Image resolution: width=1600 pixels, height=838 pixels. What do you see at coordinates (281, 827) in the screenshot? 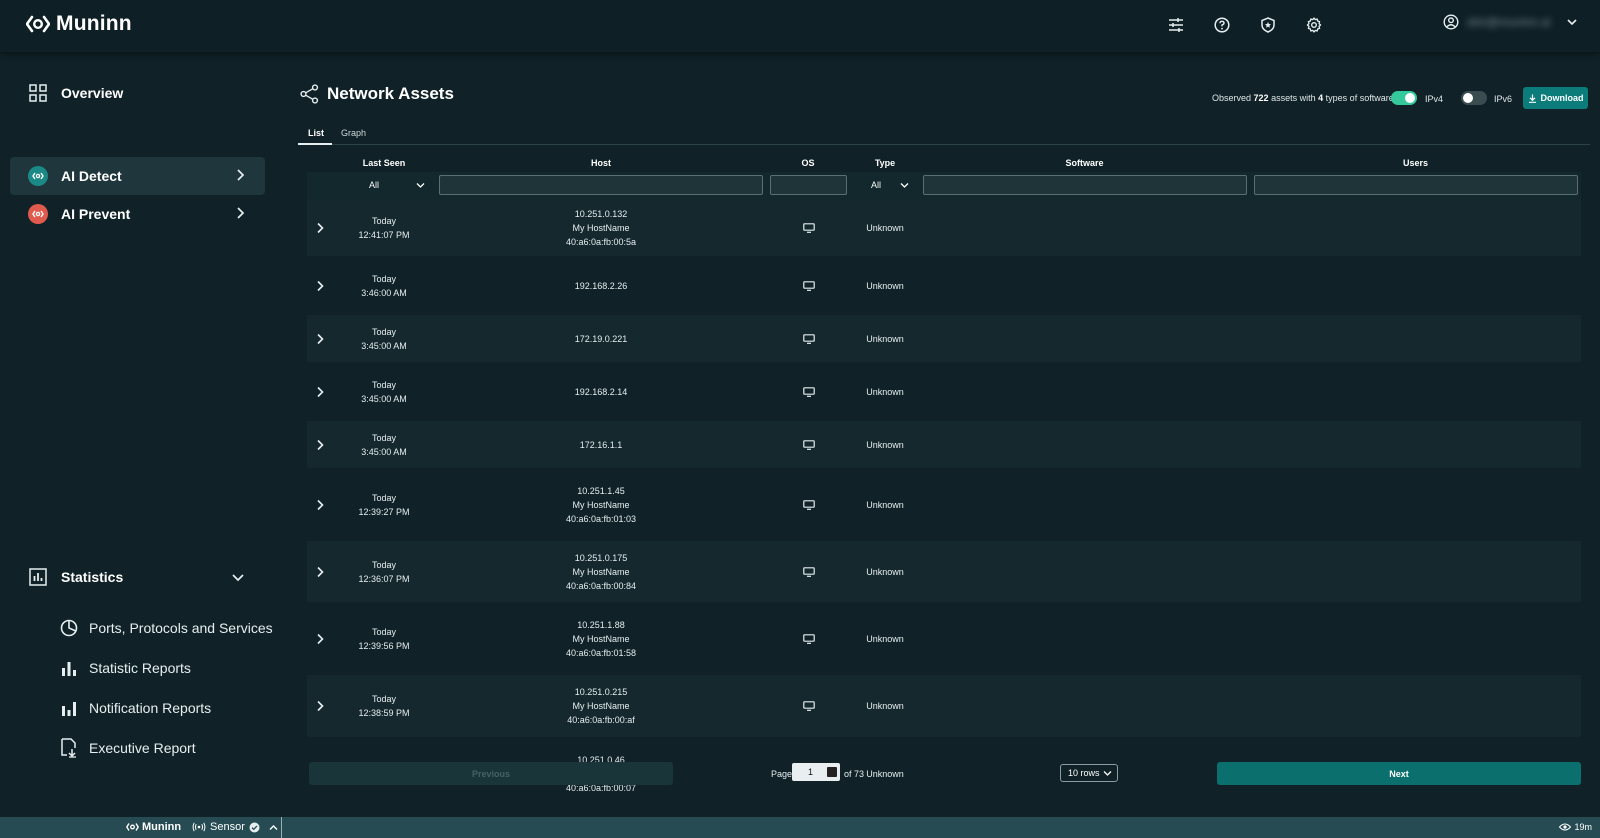
I see `status-bar-divider` at bounding box center [281, 827].